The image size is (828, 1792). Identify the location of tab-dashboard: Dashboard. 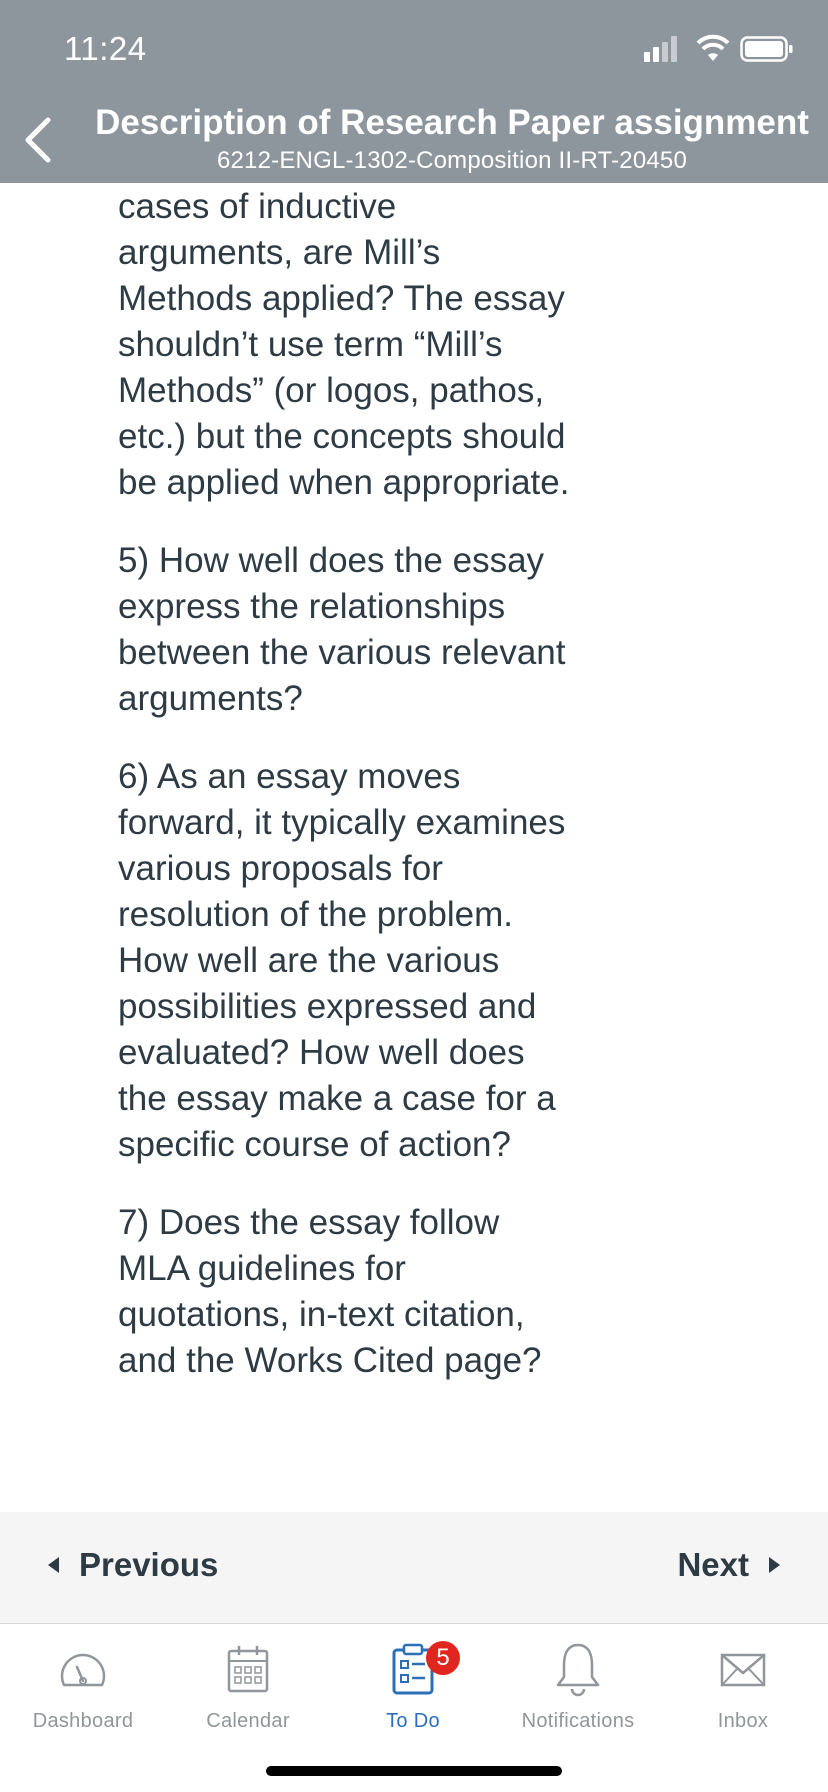
(83, 1687).